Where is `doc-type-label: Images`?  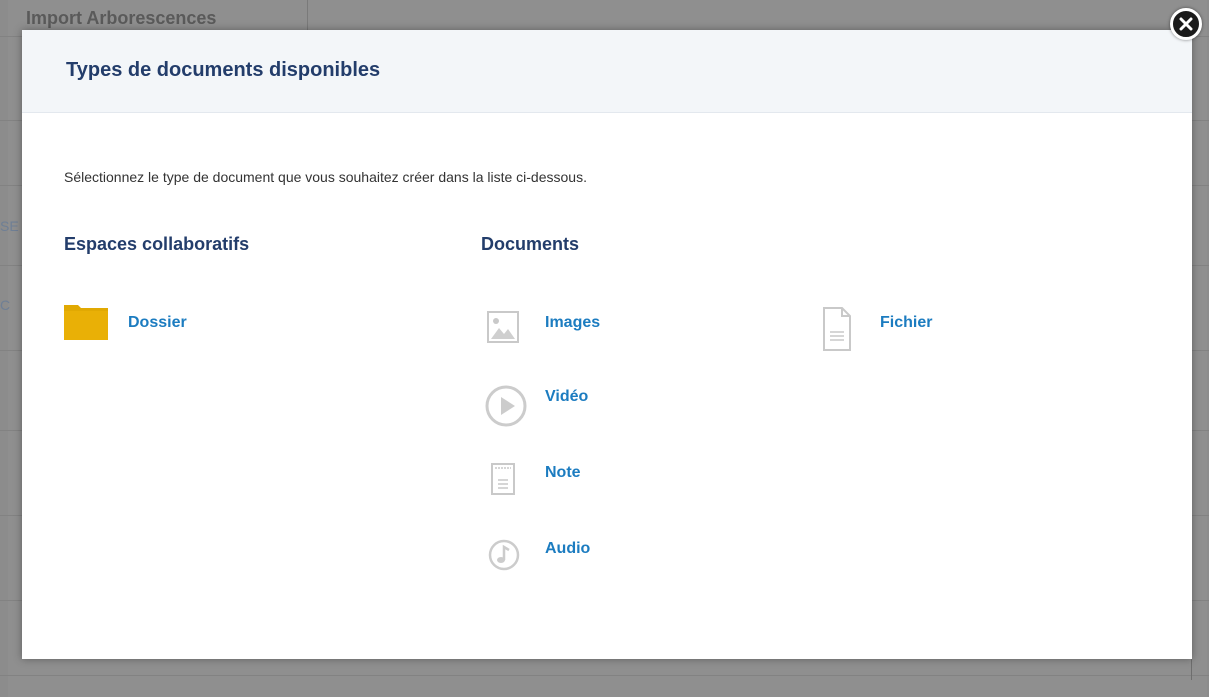
doc-type-label: Images is located at coordinates (573, 322).